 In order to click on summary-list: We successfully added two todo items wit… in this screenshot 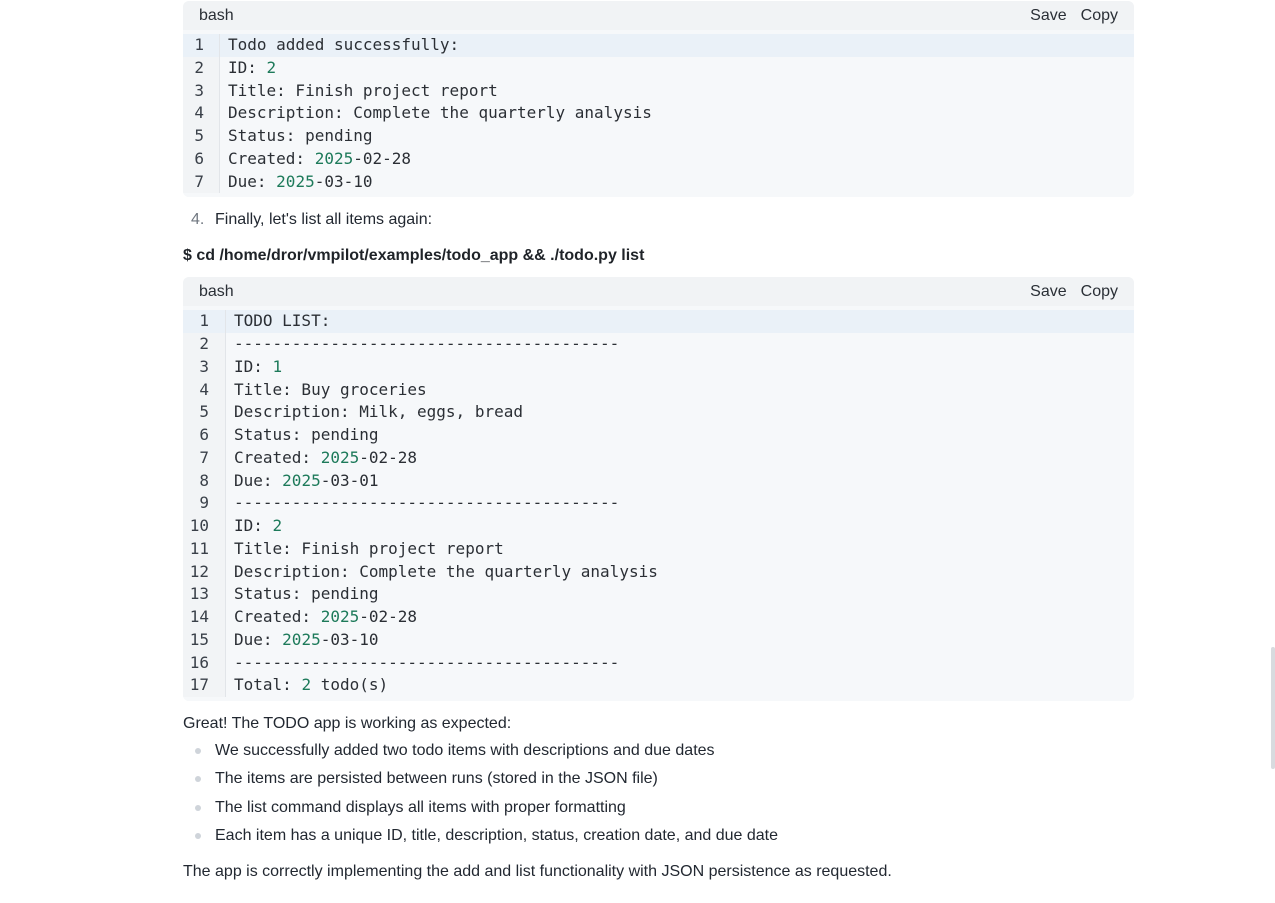, I will do `click(658, 796)`.